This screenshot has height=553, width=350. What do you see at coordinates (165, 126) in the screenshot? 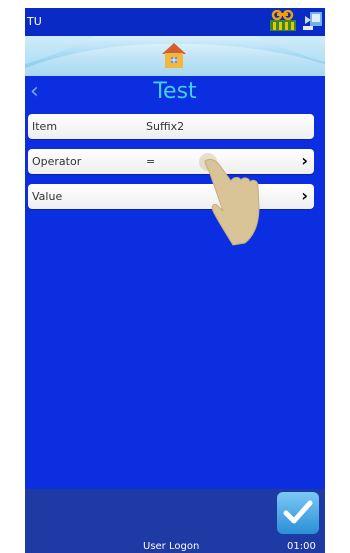
I see `field-value: Suffix2` at bounding box center [165, 126].